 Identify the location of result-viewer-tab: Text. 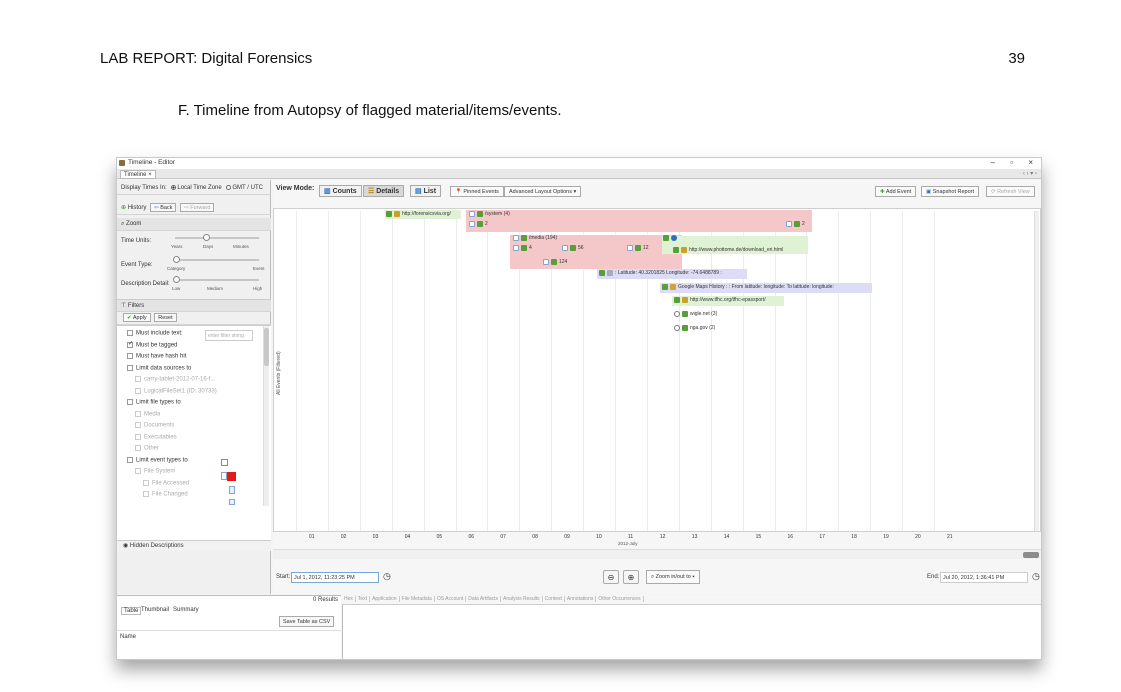
(364, 599).